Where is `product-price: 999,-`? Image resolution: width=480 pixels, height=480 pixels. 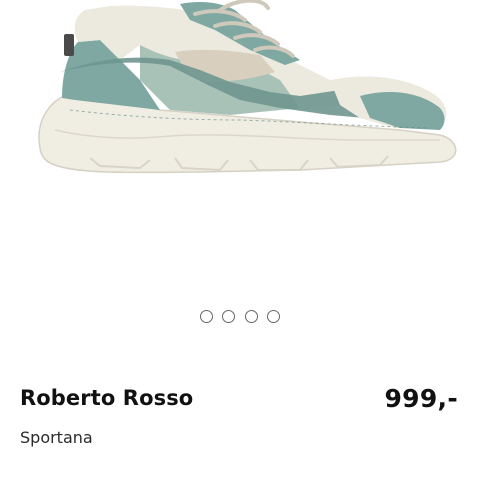 product-price: 999,- is located at coordinates (421, 398).